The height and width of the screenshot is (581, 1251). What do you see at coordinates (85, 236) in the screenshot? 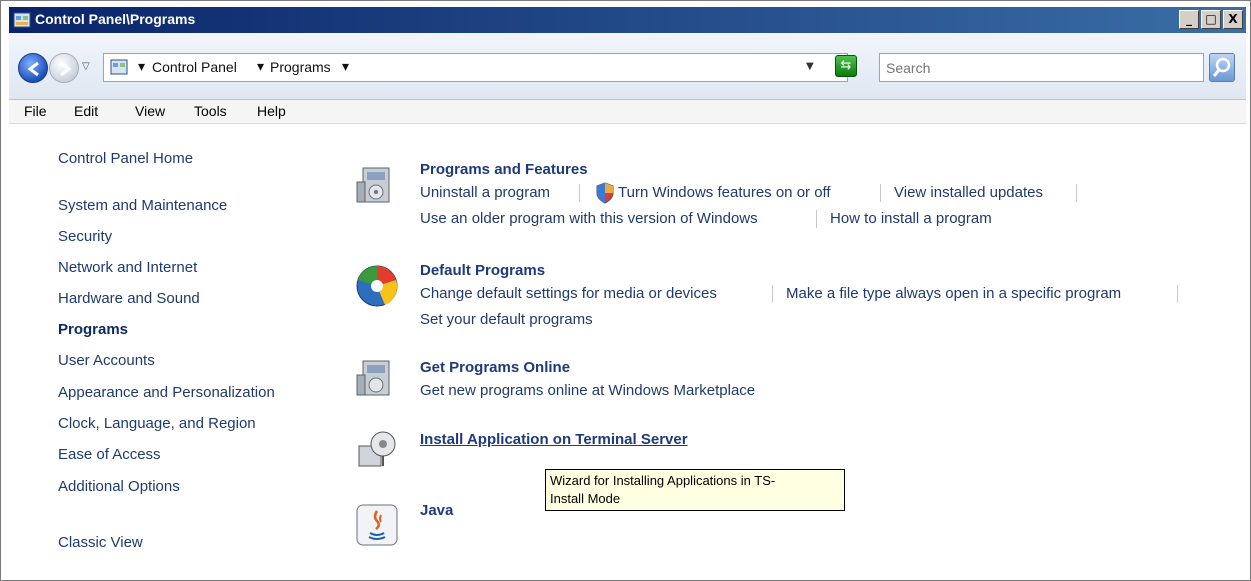
I see `sidebar-item-security: Security` at bounding box center [85, 236].